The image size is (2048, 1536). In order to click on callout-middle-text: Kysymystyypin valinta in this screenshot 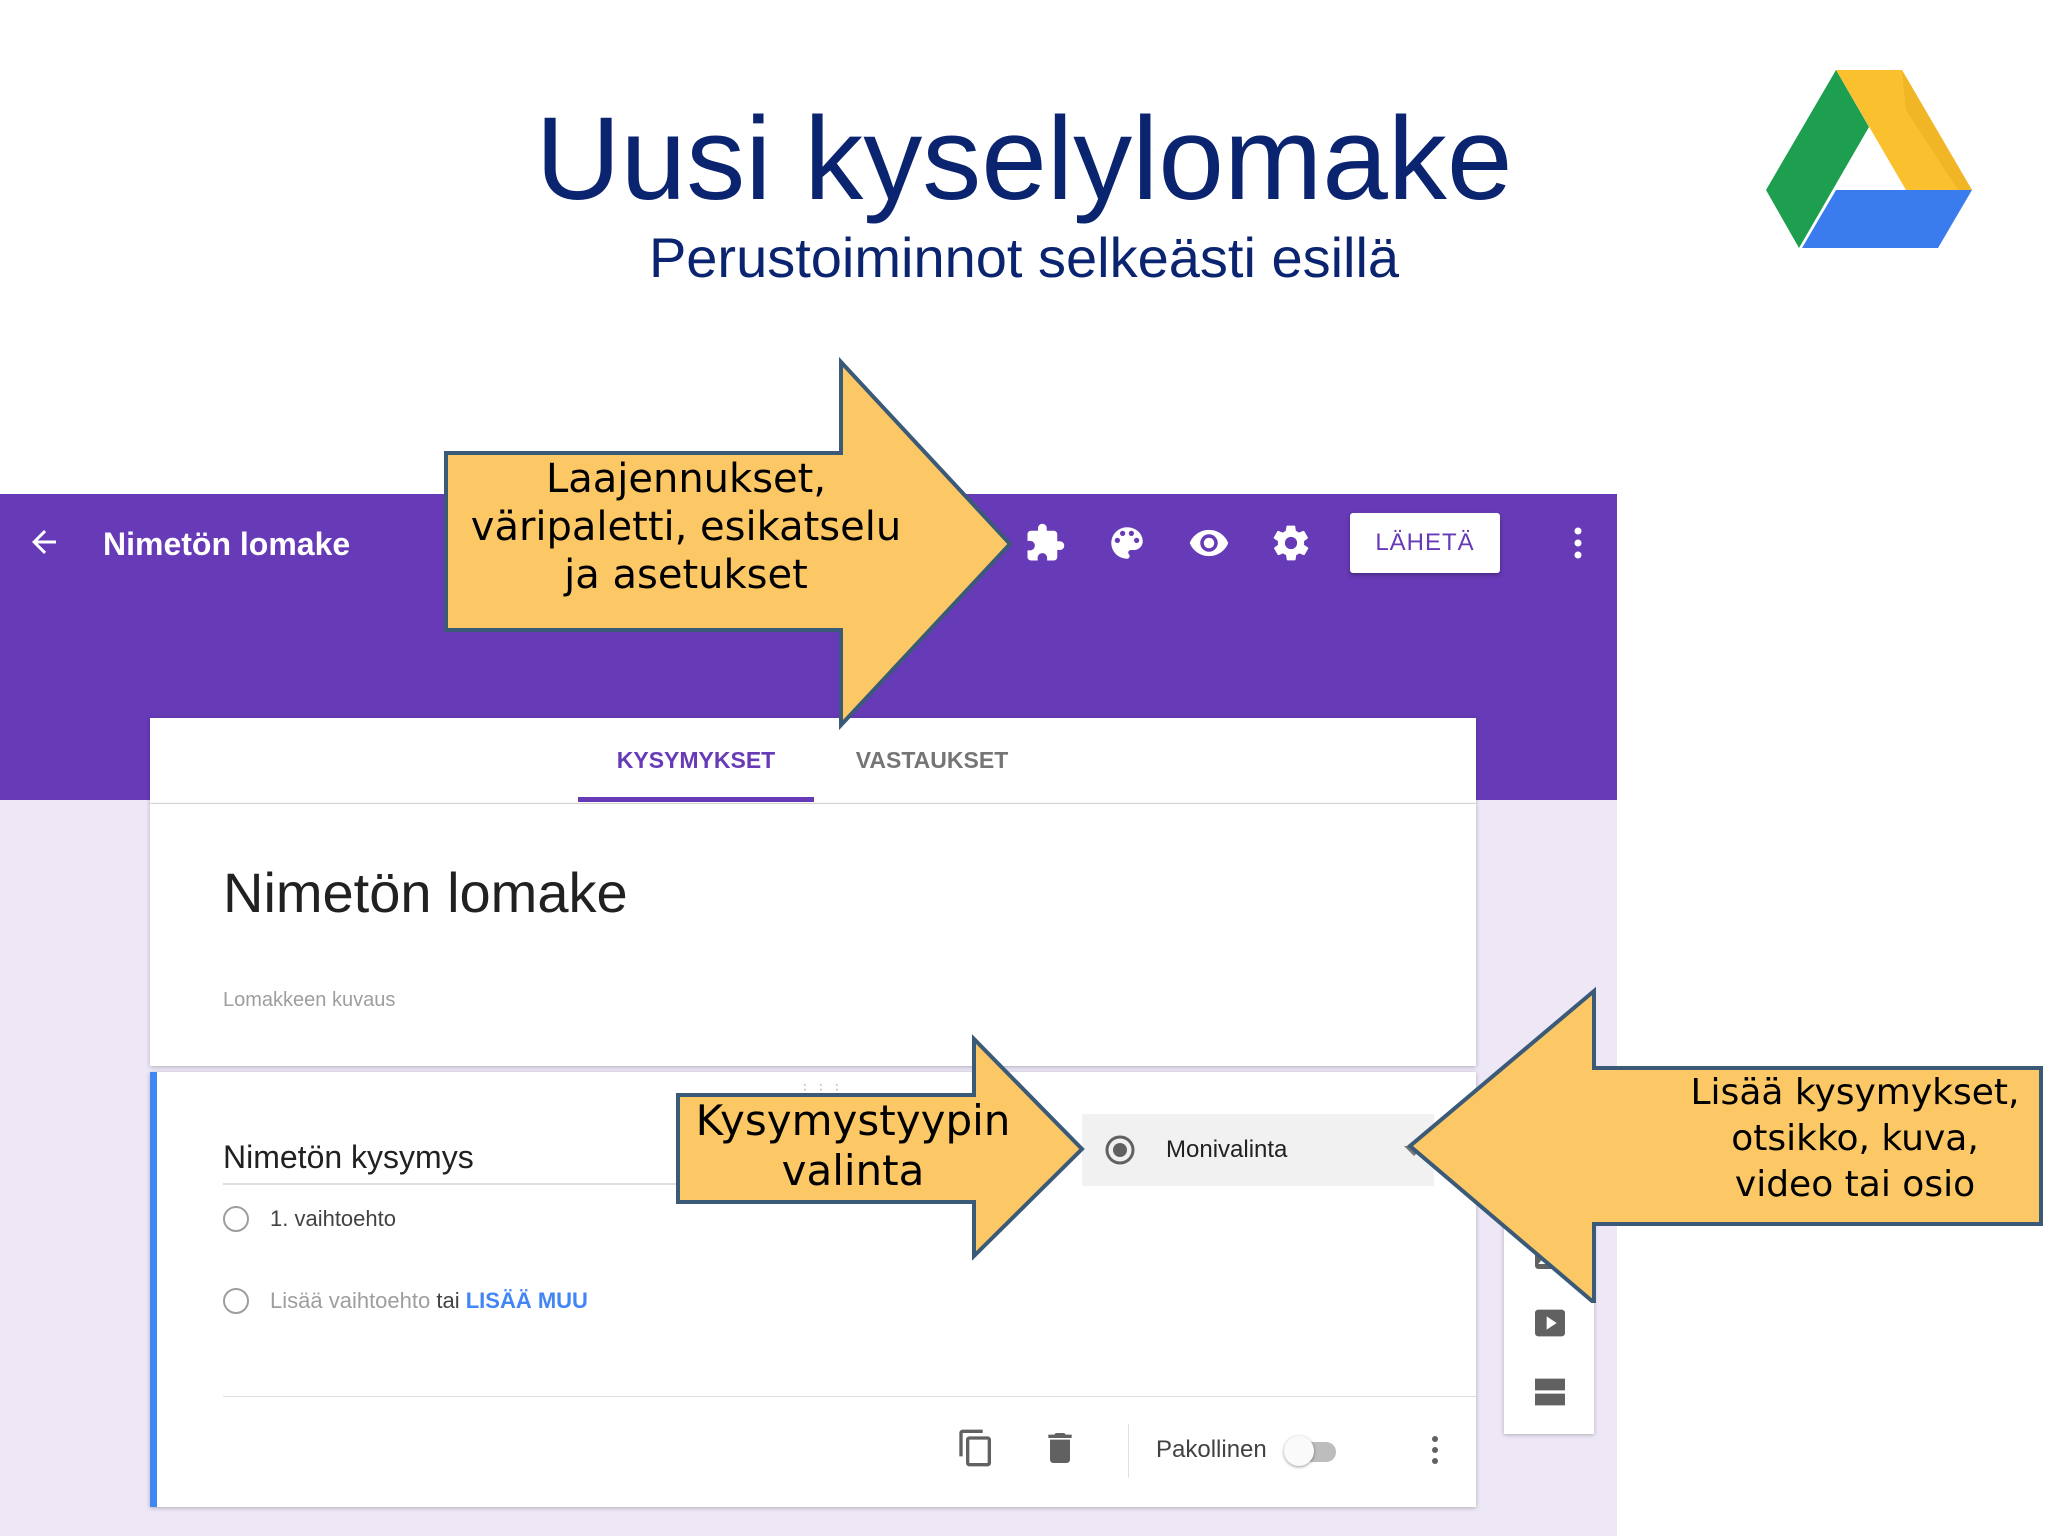, I will do `click(853, 1145)`.